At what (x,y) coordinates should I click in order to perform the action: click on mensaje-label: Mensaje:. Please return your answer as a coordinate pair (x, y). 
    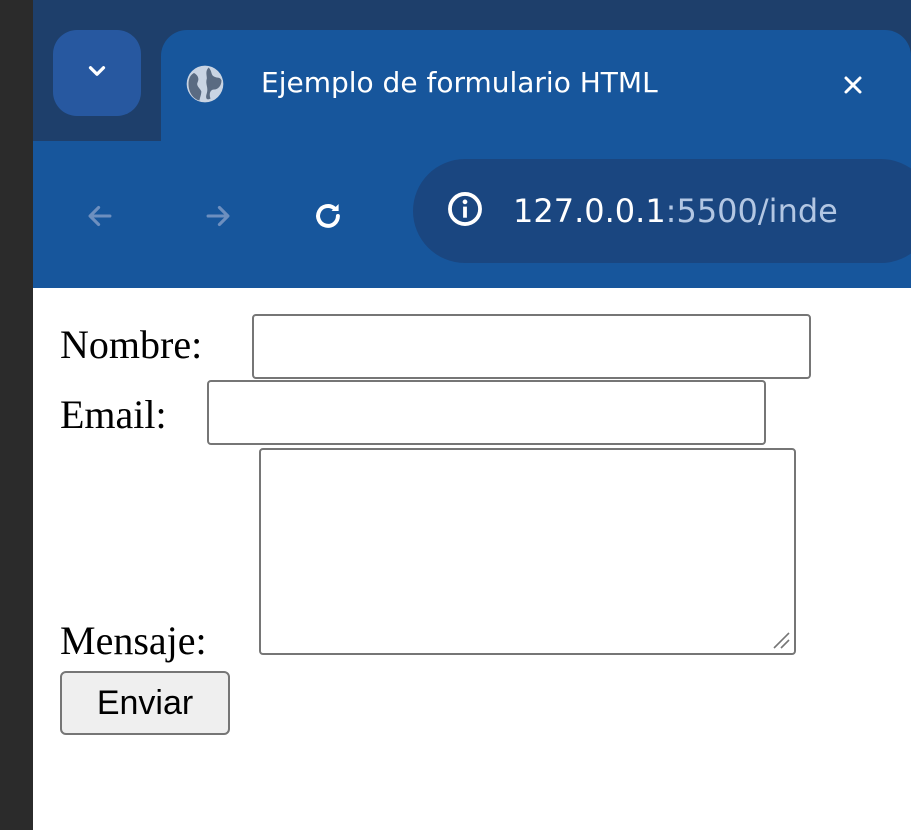
    Looking at the image, I should click on (133, 640).